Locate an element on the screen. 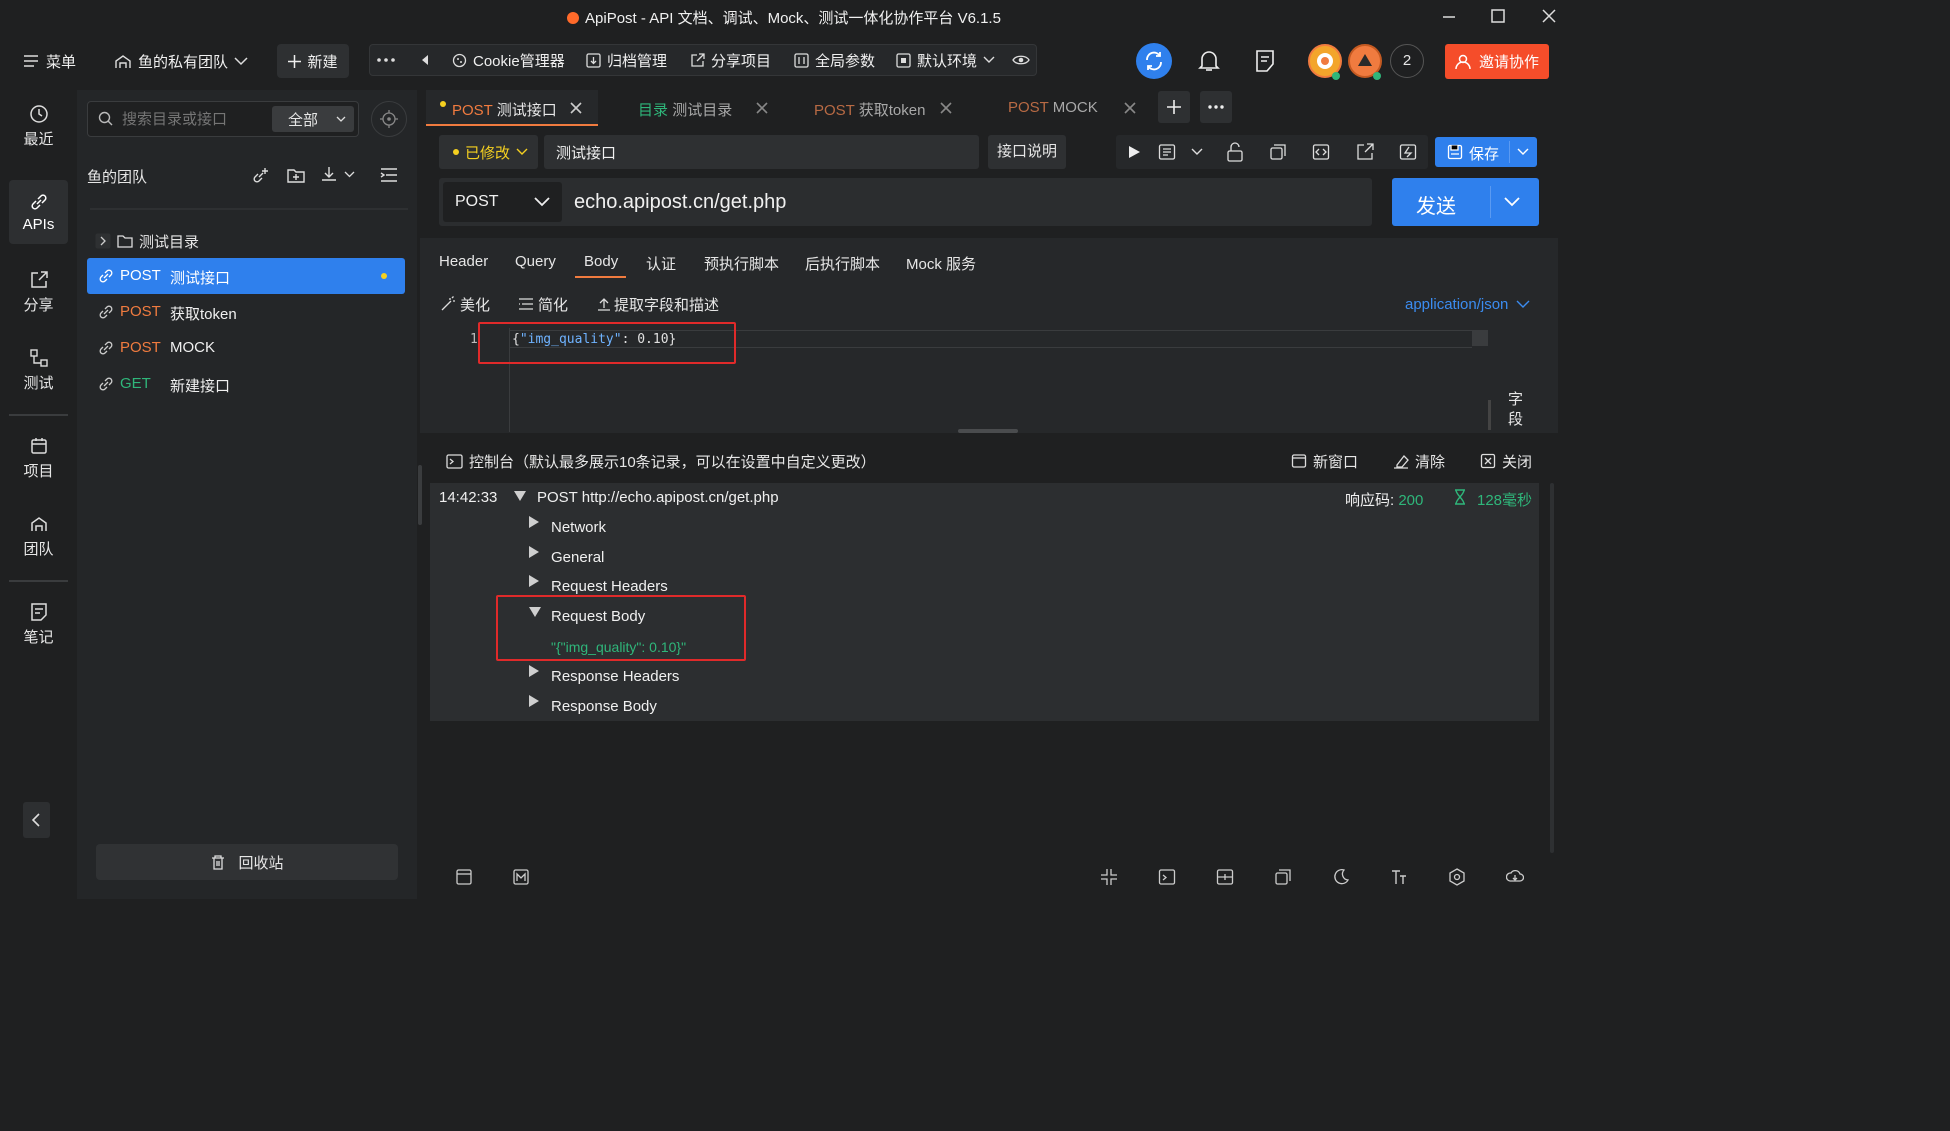 The width and height of the screenshot is (1950, 1131). tab-mock: POST MOCK is located at coordinates (1062, 108).